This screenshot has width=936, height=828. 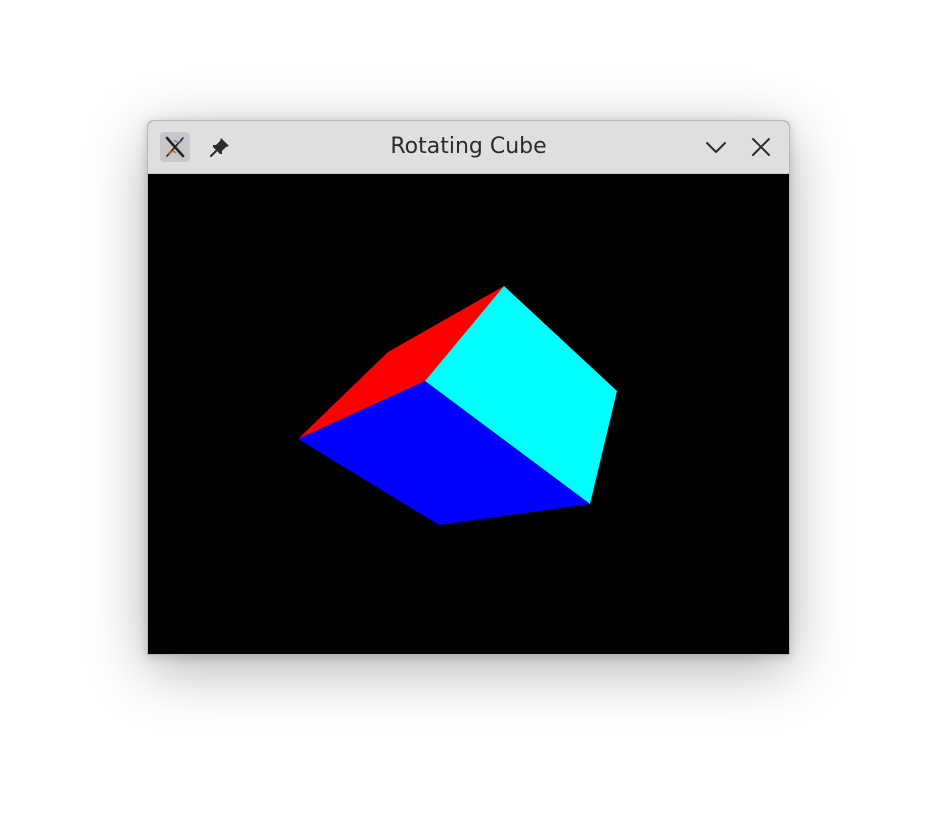 I want to click on title-bar: Rotating Cube, so click(x=468, y=147).